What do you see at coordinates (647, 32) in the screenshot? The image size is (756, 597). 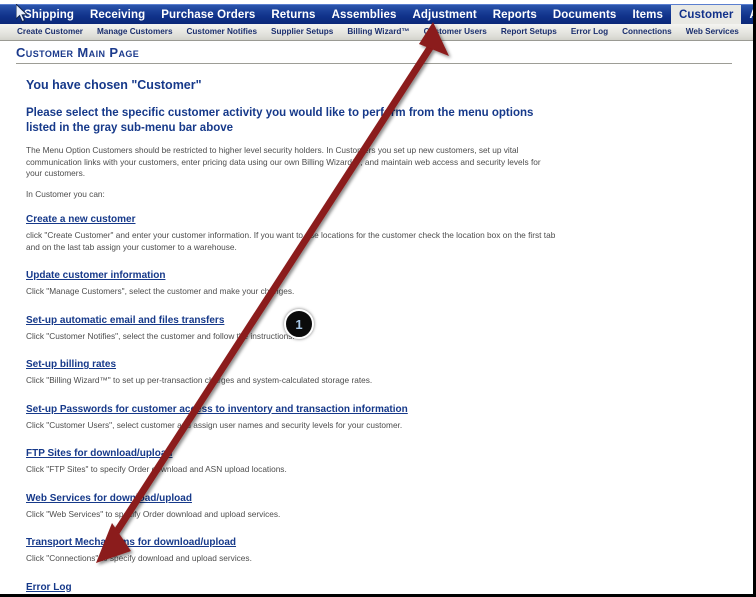 I see `subnav-item-connections: Connections` at bounding box center [647, 32].